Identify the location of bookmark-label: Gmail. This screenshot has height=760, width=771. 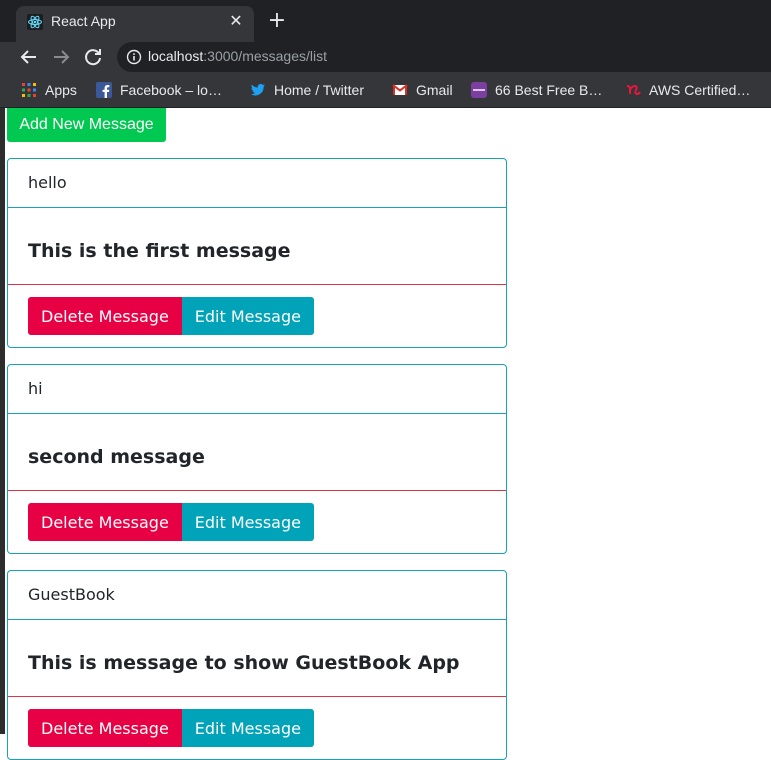
(434, 90).